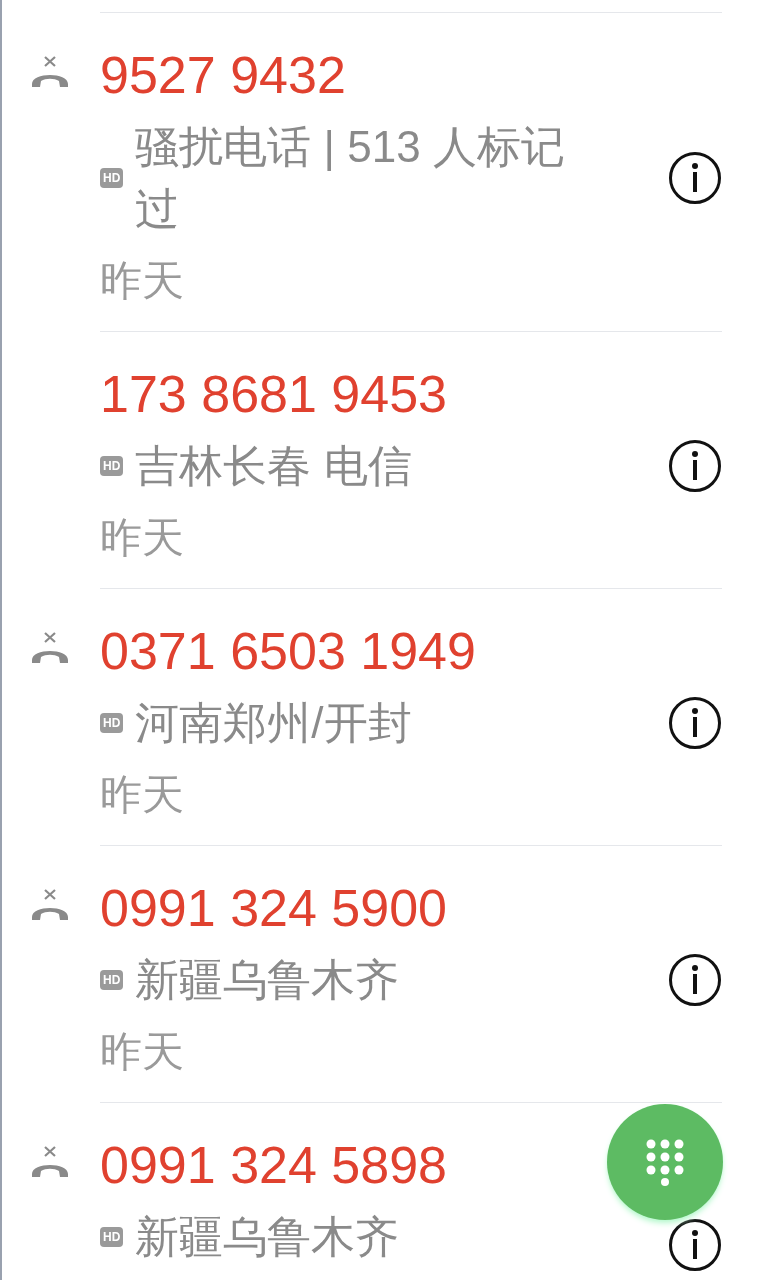 The image size is (781, 1280). What do you see at coordinates (288, 651) in the screenshot?
I see `phone-number: 0371 6503 1949` at bounding box center [288, 651].